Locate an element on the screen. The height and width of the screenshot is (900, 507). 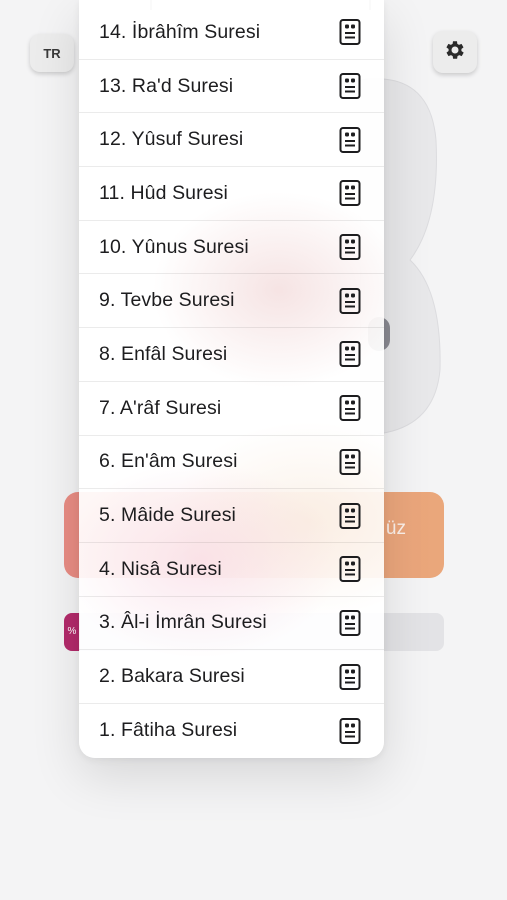
menu-item-label: 11. Hûd Suresi is located at coordinates (163, 192).